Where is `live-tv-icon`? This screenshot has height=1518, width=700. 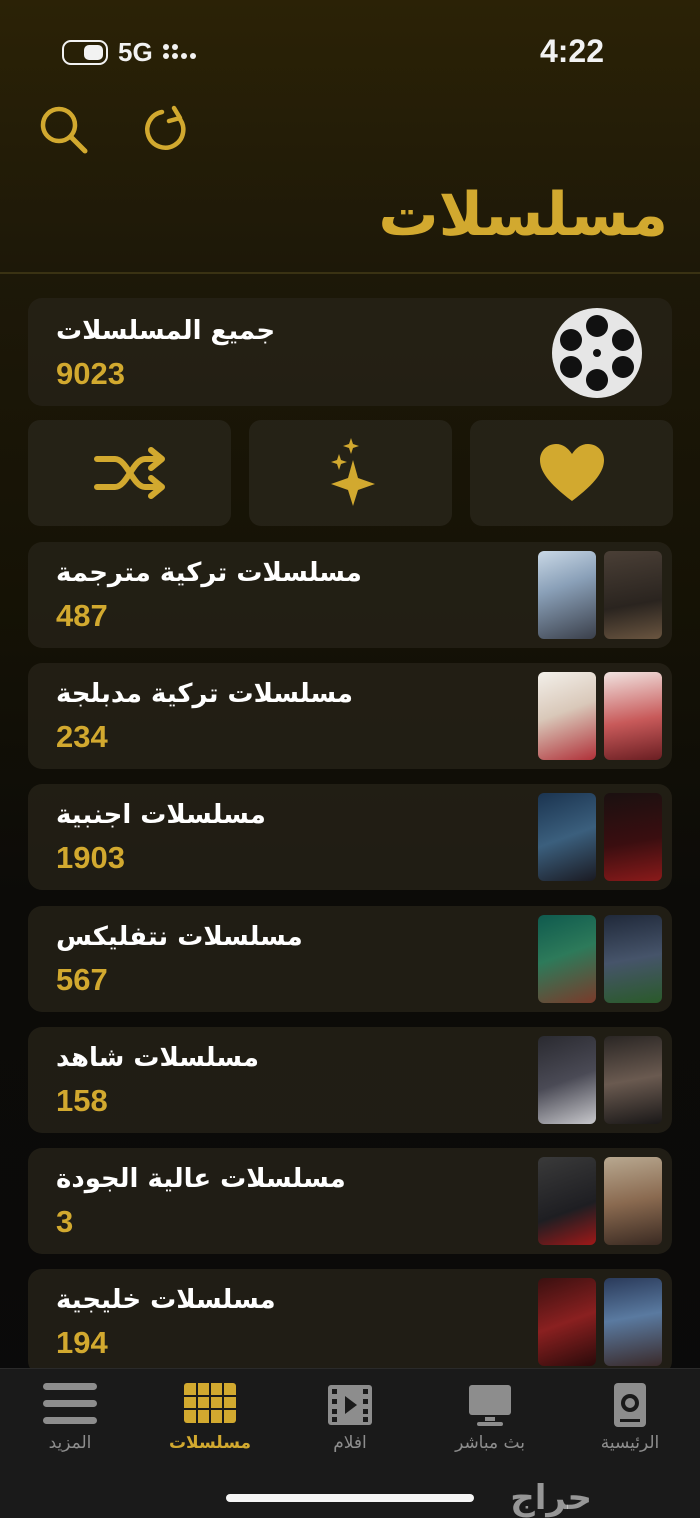
live-tv-icon is located at coordinates (490, 1405).